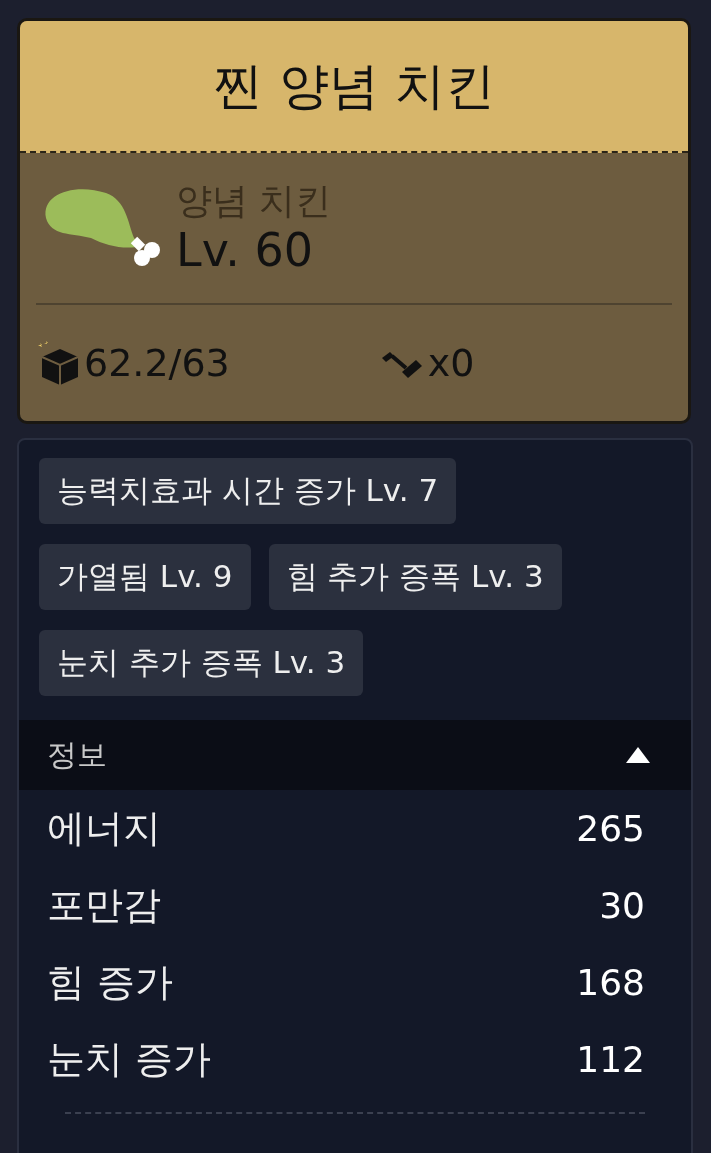 Image resolution: width=711 pixels, height=1153 pixels. What do you see at coordinates (77, 754) in the screenshot?
I see `section-title: 정보` at bounding box center [77, 754].